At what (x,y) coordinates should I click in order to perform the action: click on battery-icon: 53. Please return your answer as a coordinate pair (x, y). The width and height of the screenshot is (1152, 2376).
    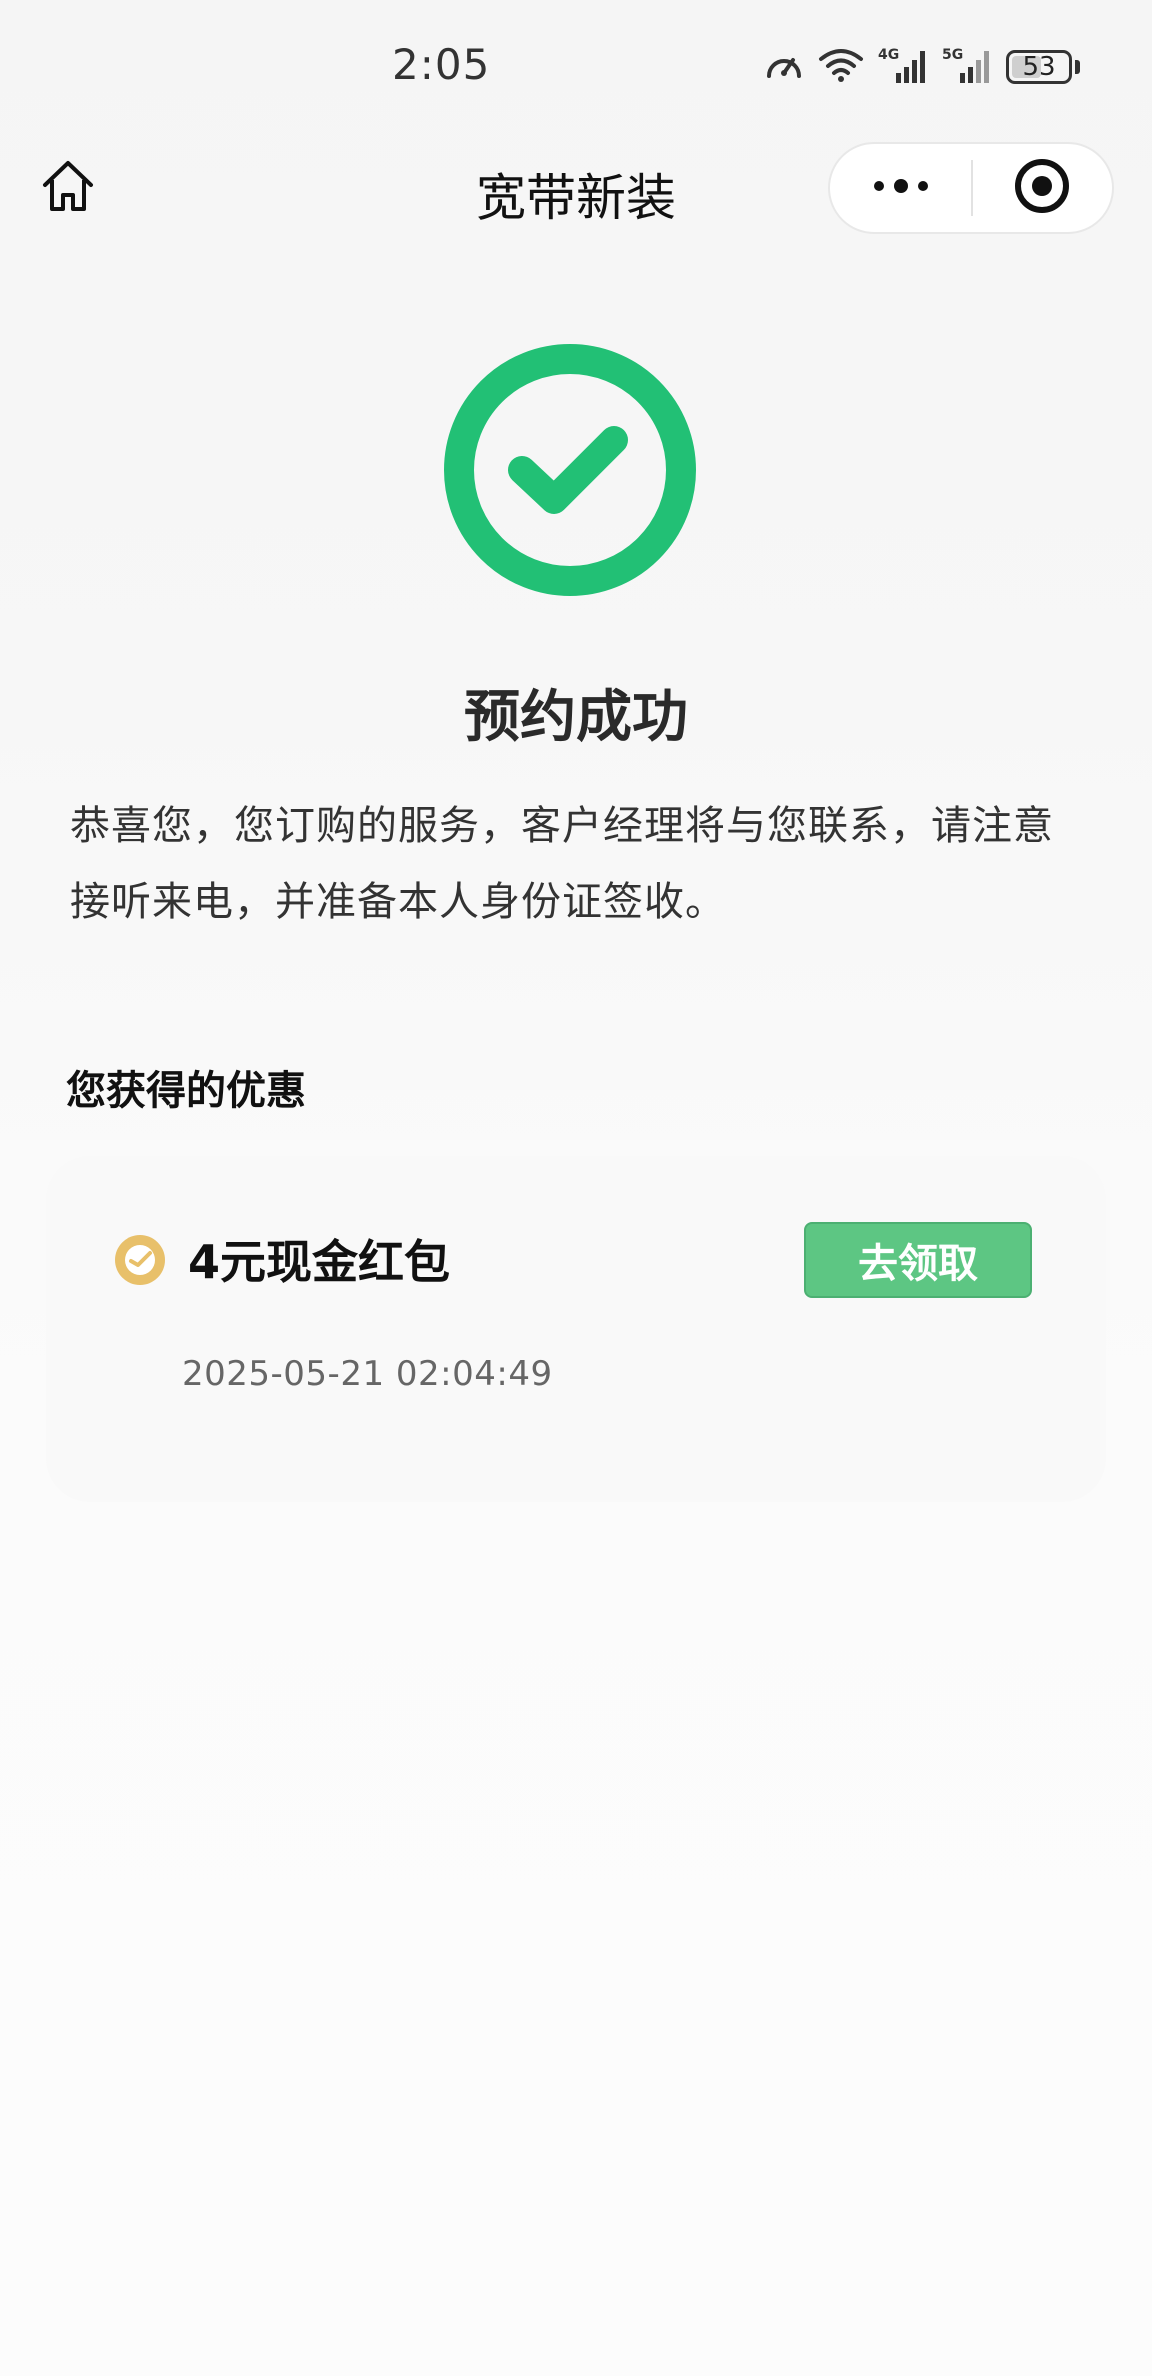
    Looking at the image, I should click on (1039, 67).